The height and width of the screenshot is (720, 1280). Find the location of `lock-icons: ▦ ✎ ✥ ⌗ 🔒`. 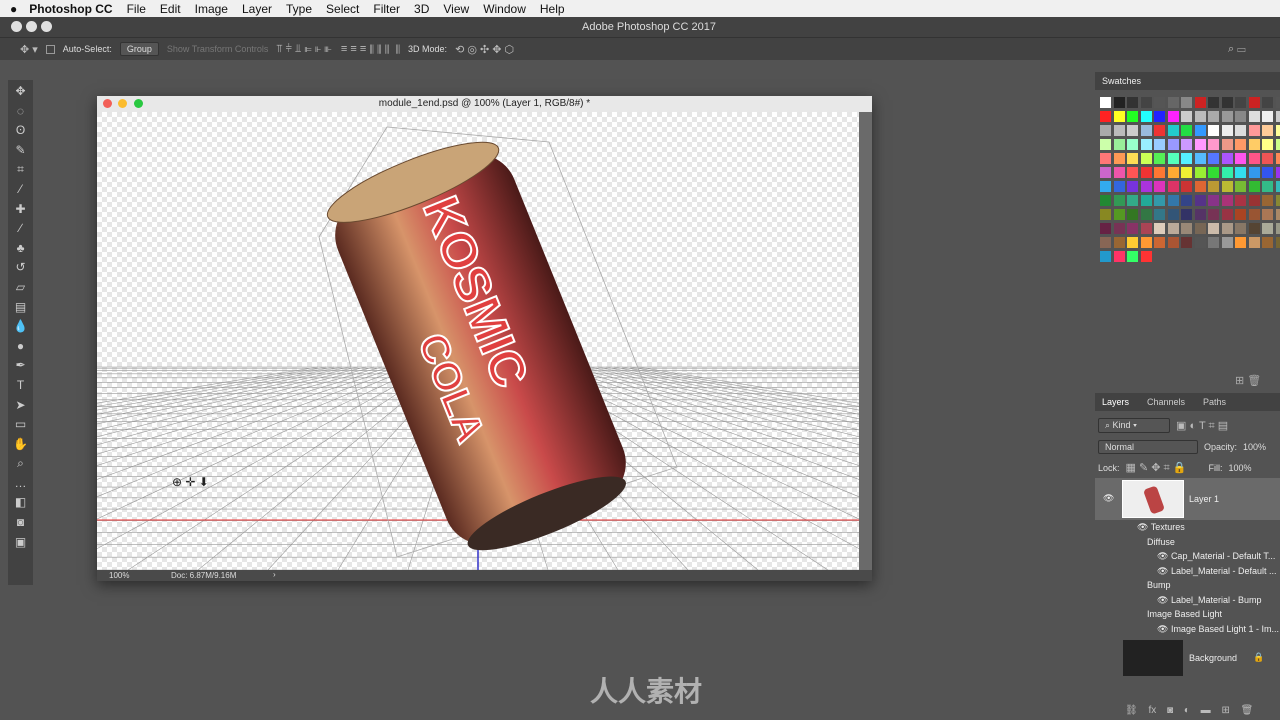

lock-icons: ▦ ✎ ✥ ⌗ 🔒 is located at coordinates (1156, 468).